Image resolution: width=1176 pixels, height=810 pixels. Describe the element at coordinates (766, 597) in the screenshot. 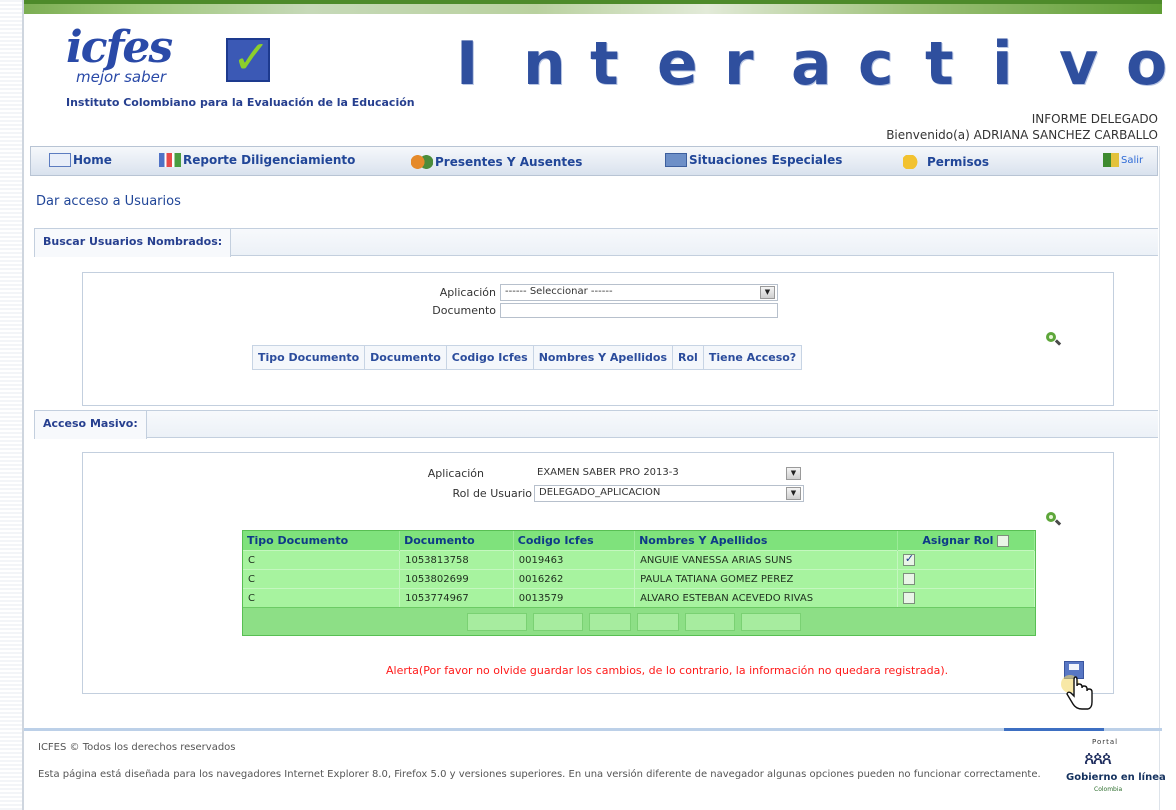

I see `cell-nombre: ALVARO ESTEBAN ACEVEDO RIVAS` at that location.